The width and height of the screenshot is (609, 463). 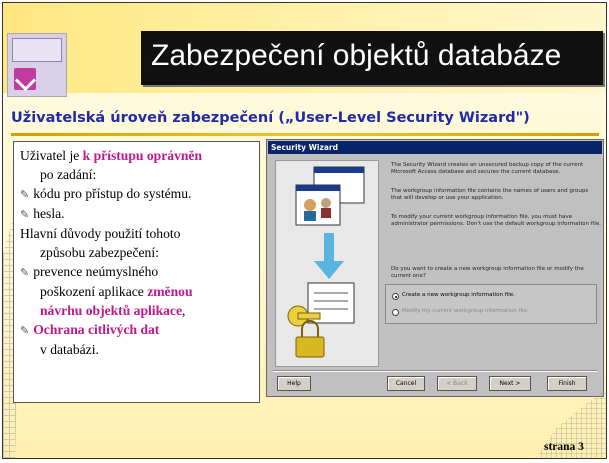 What do you see at coordinates (111, 310) in the screenshot?
I see `highlight-text: návrhu objektů aplikace` at bounding box center [111, 310].